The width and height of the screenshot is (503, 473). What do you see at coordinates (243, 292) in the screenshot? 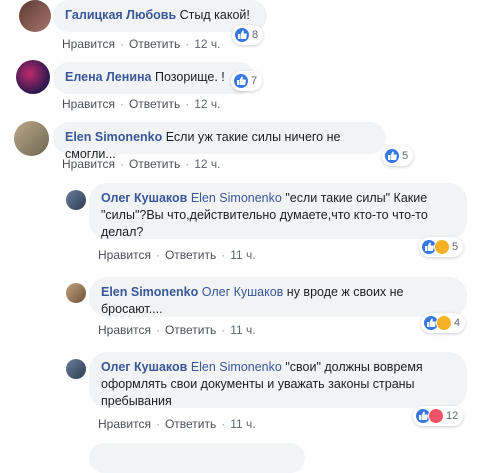
I see `mention-link: Олег Кушаков` at bounding box center [243, 292].